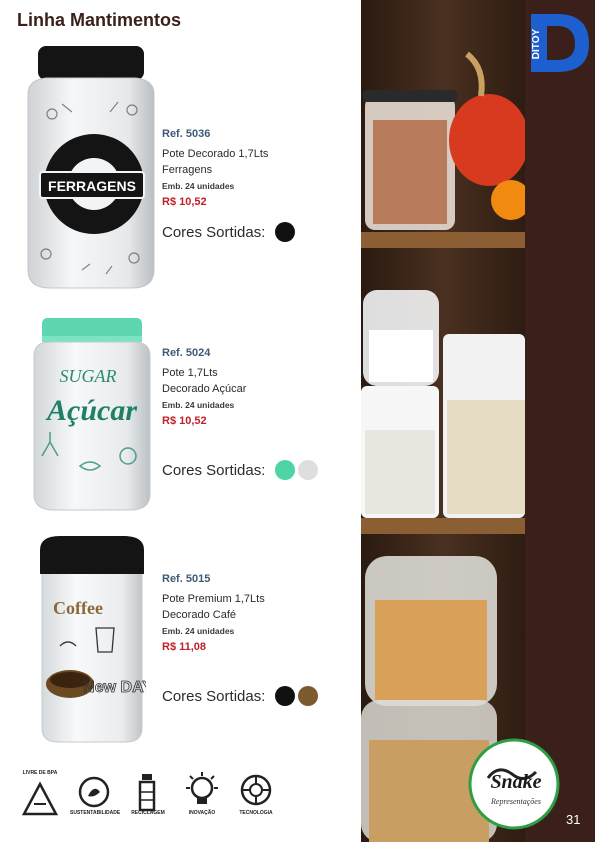  Describe the element at coordinates (114, 687) in the screenshot. I see `jar-label-new-day: New DAY` at that location.